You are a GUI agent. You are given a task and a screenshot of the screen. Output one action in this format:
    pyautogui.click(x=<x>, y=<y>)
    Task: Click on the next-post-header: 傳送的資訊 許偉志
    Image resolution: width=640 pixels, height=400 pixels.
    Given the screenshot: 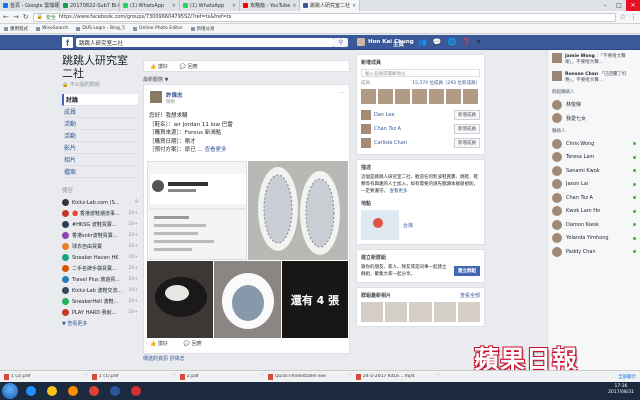 What is the action you would take?
    pyautogui.click(x=164, y=358)
    